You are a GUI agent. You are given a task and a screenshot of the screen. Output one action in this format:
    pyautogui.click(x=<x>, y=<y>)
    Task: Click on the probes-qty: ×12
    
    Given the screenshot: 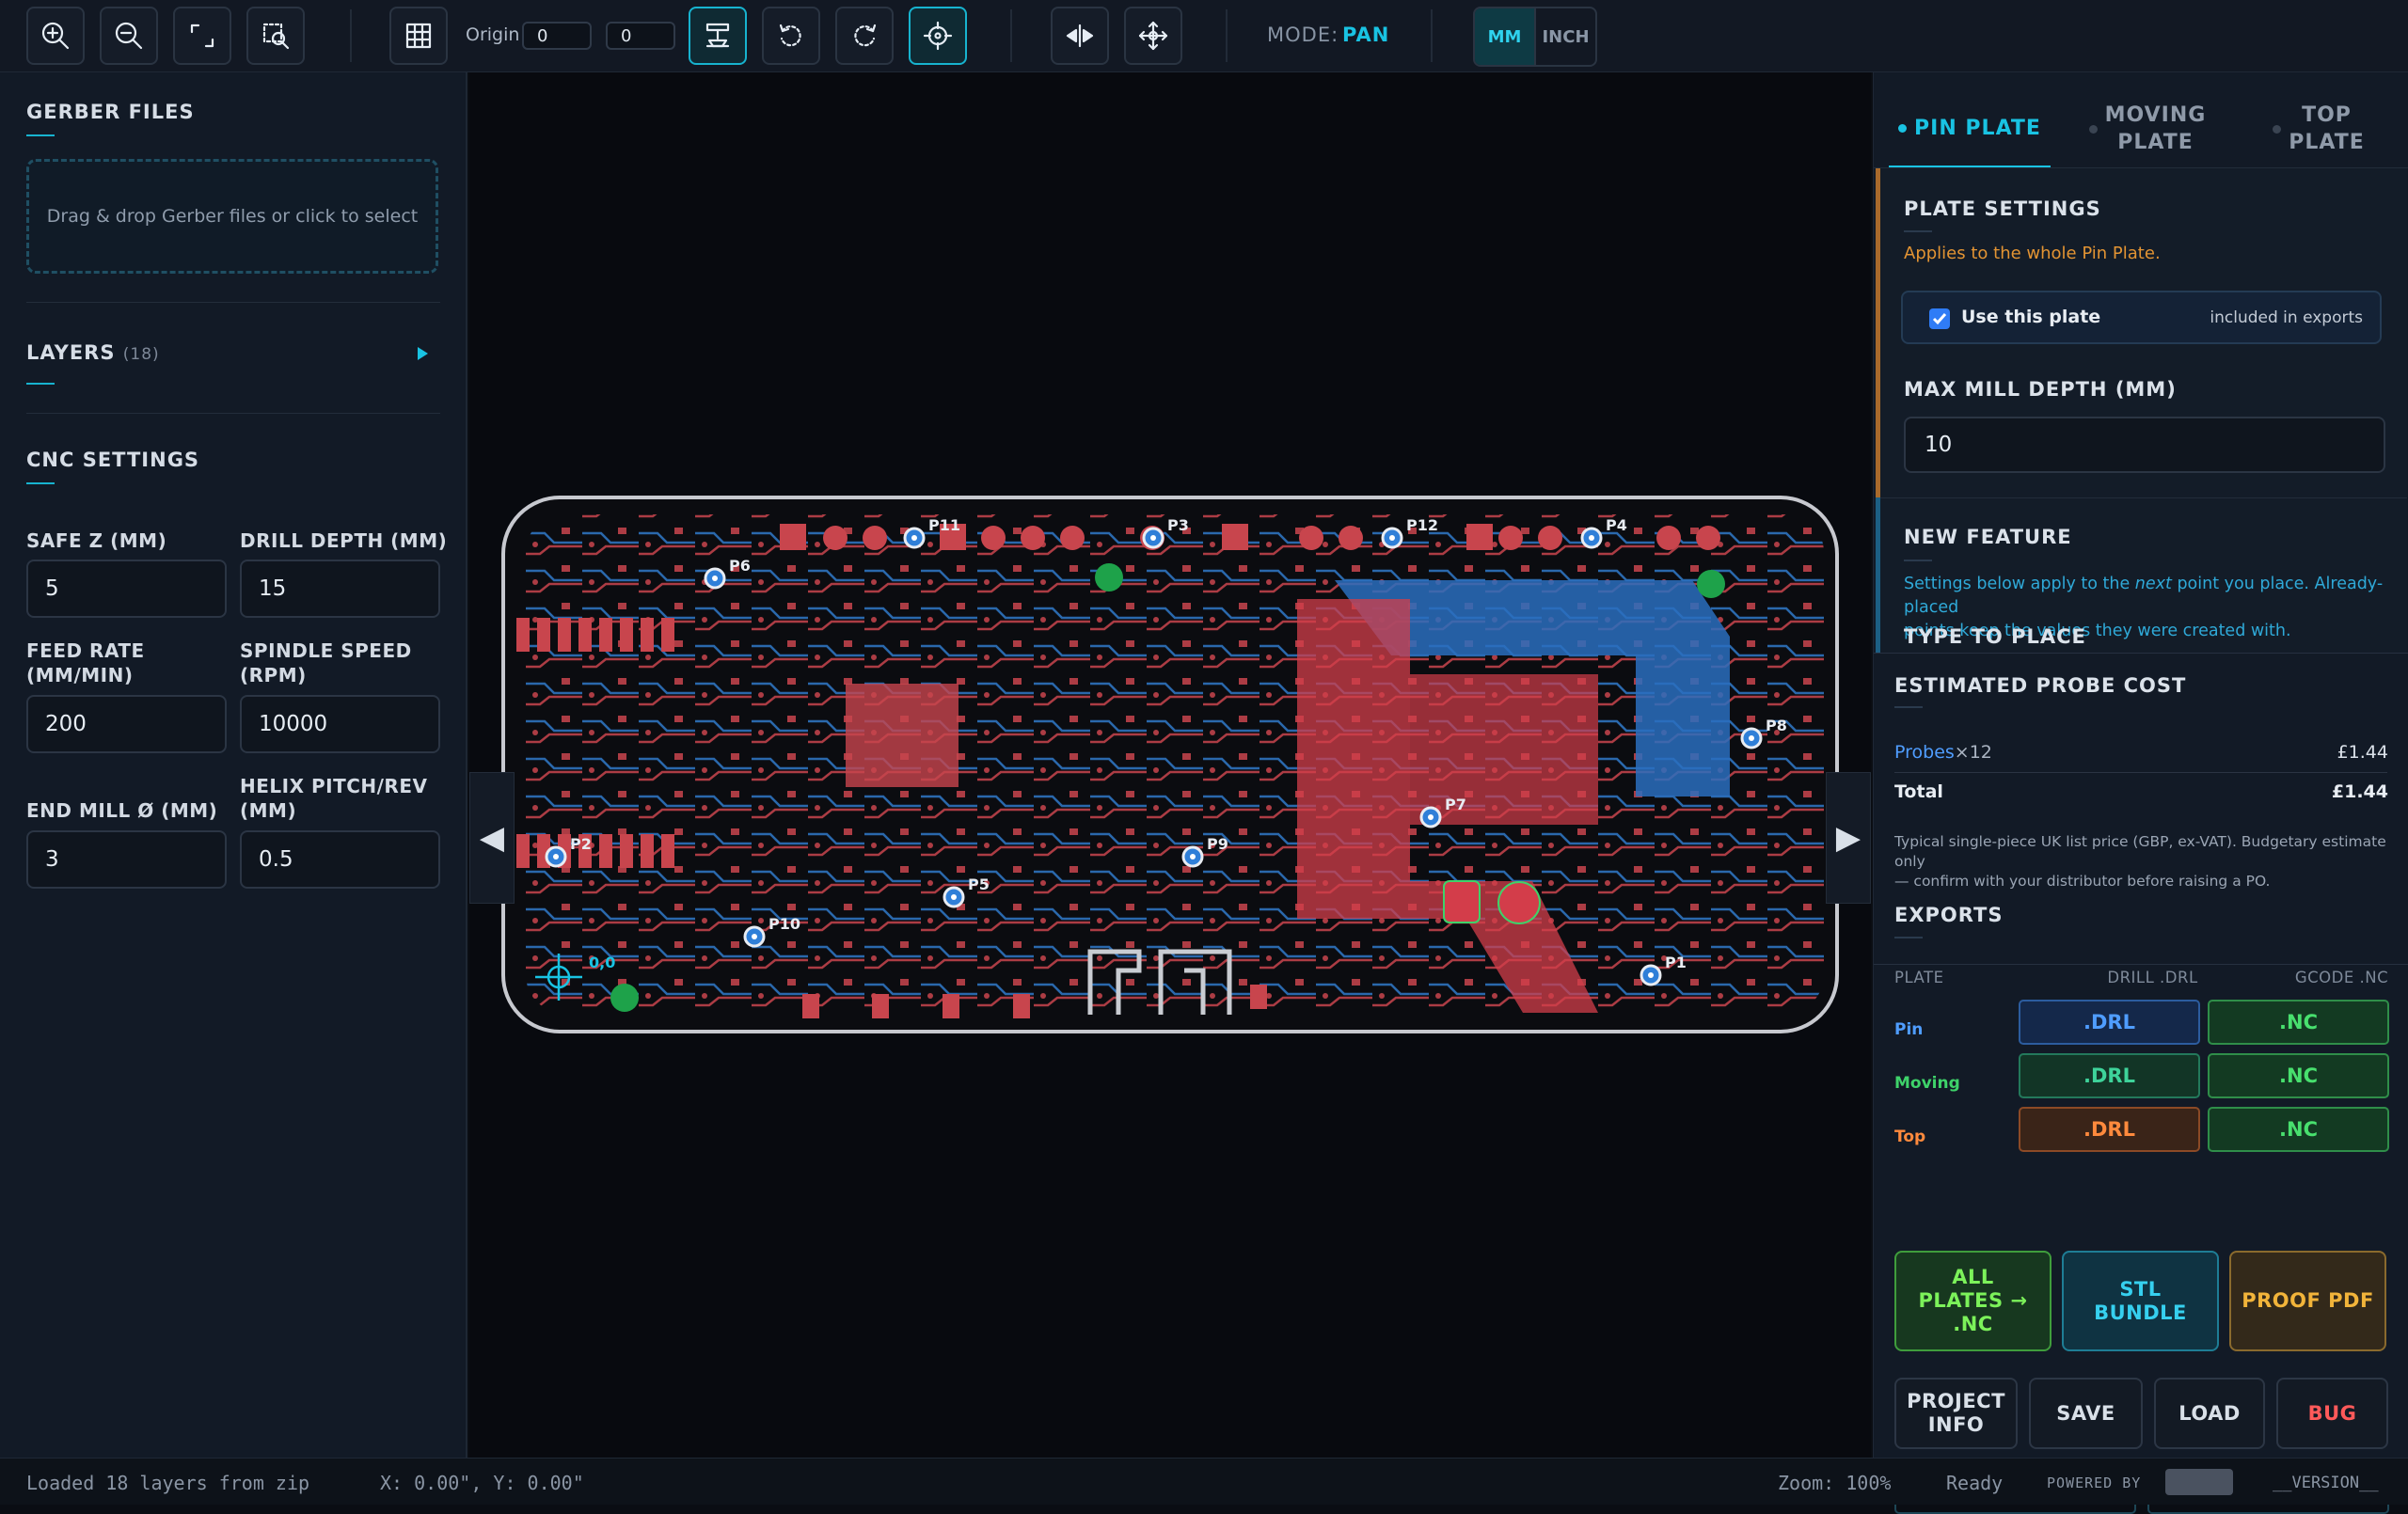 What is the action you would take?
    pyautogui.click(x=1973, y=753)
    